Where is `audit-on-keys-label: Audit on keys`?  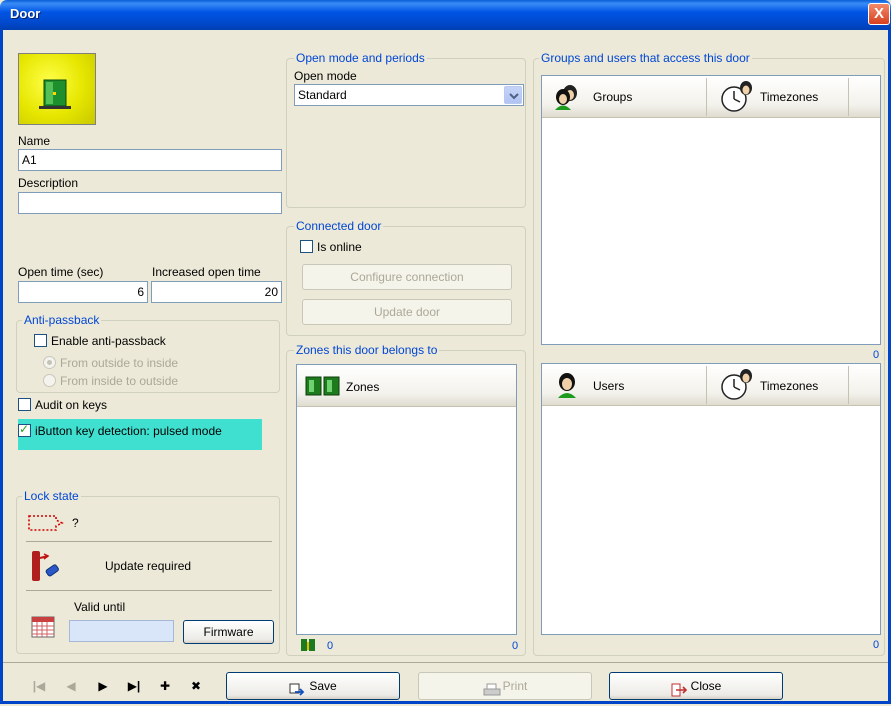 audit-on-keys-label: Audit on keys is located at coordinates (71, 405).